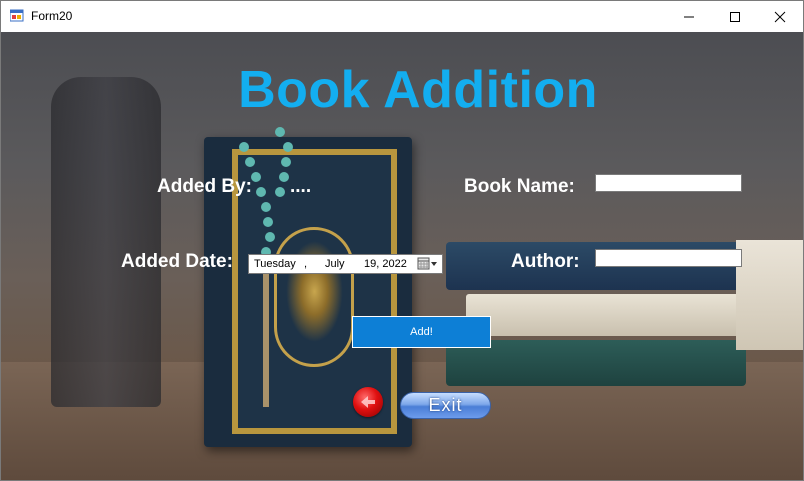  I want to click on maximize-icon, so click(735, 16).